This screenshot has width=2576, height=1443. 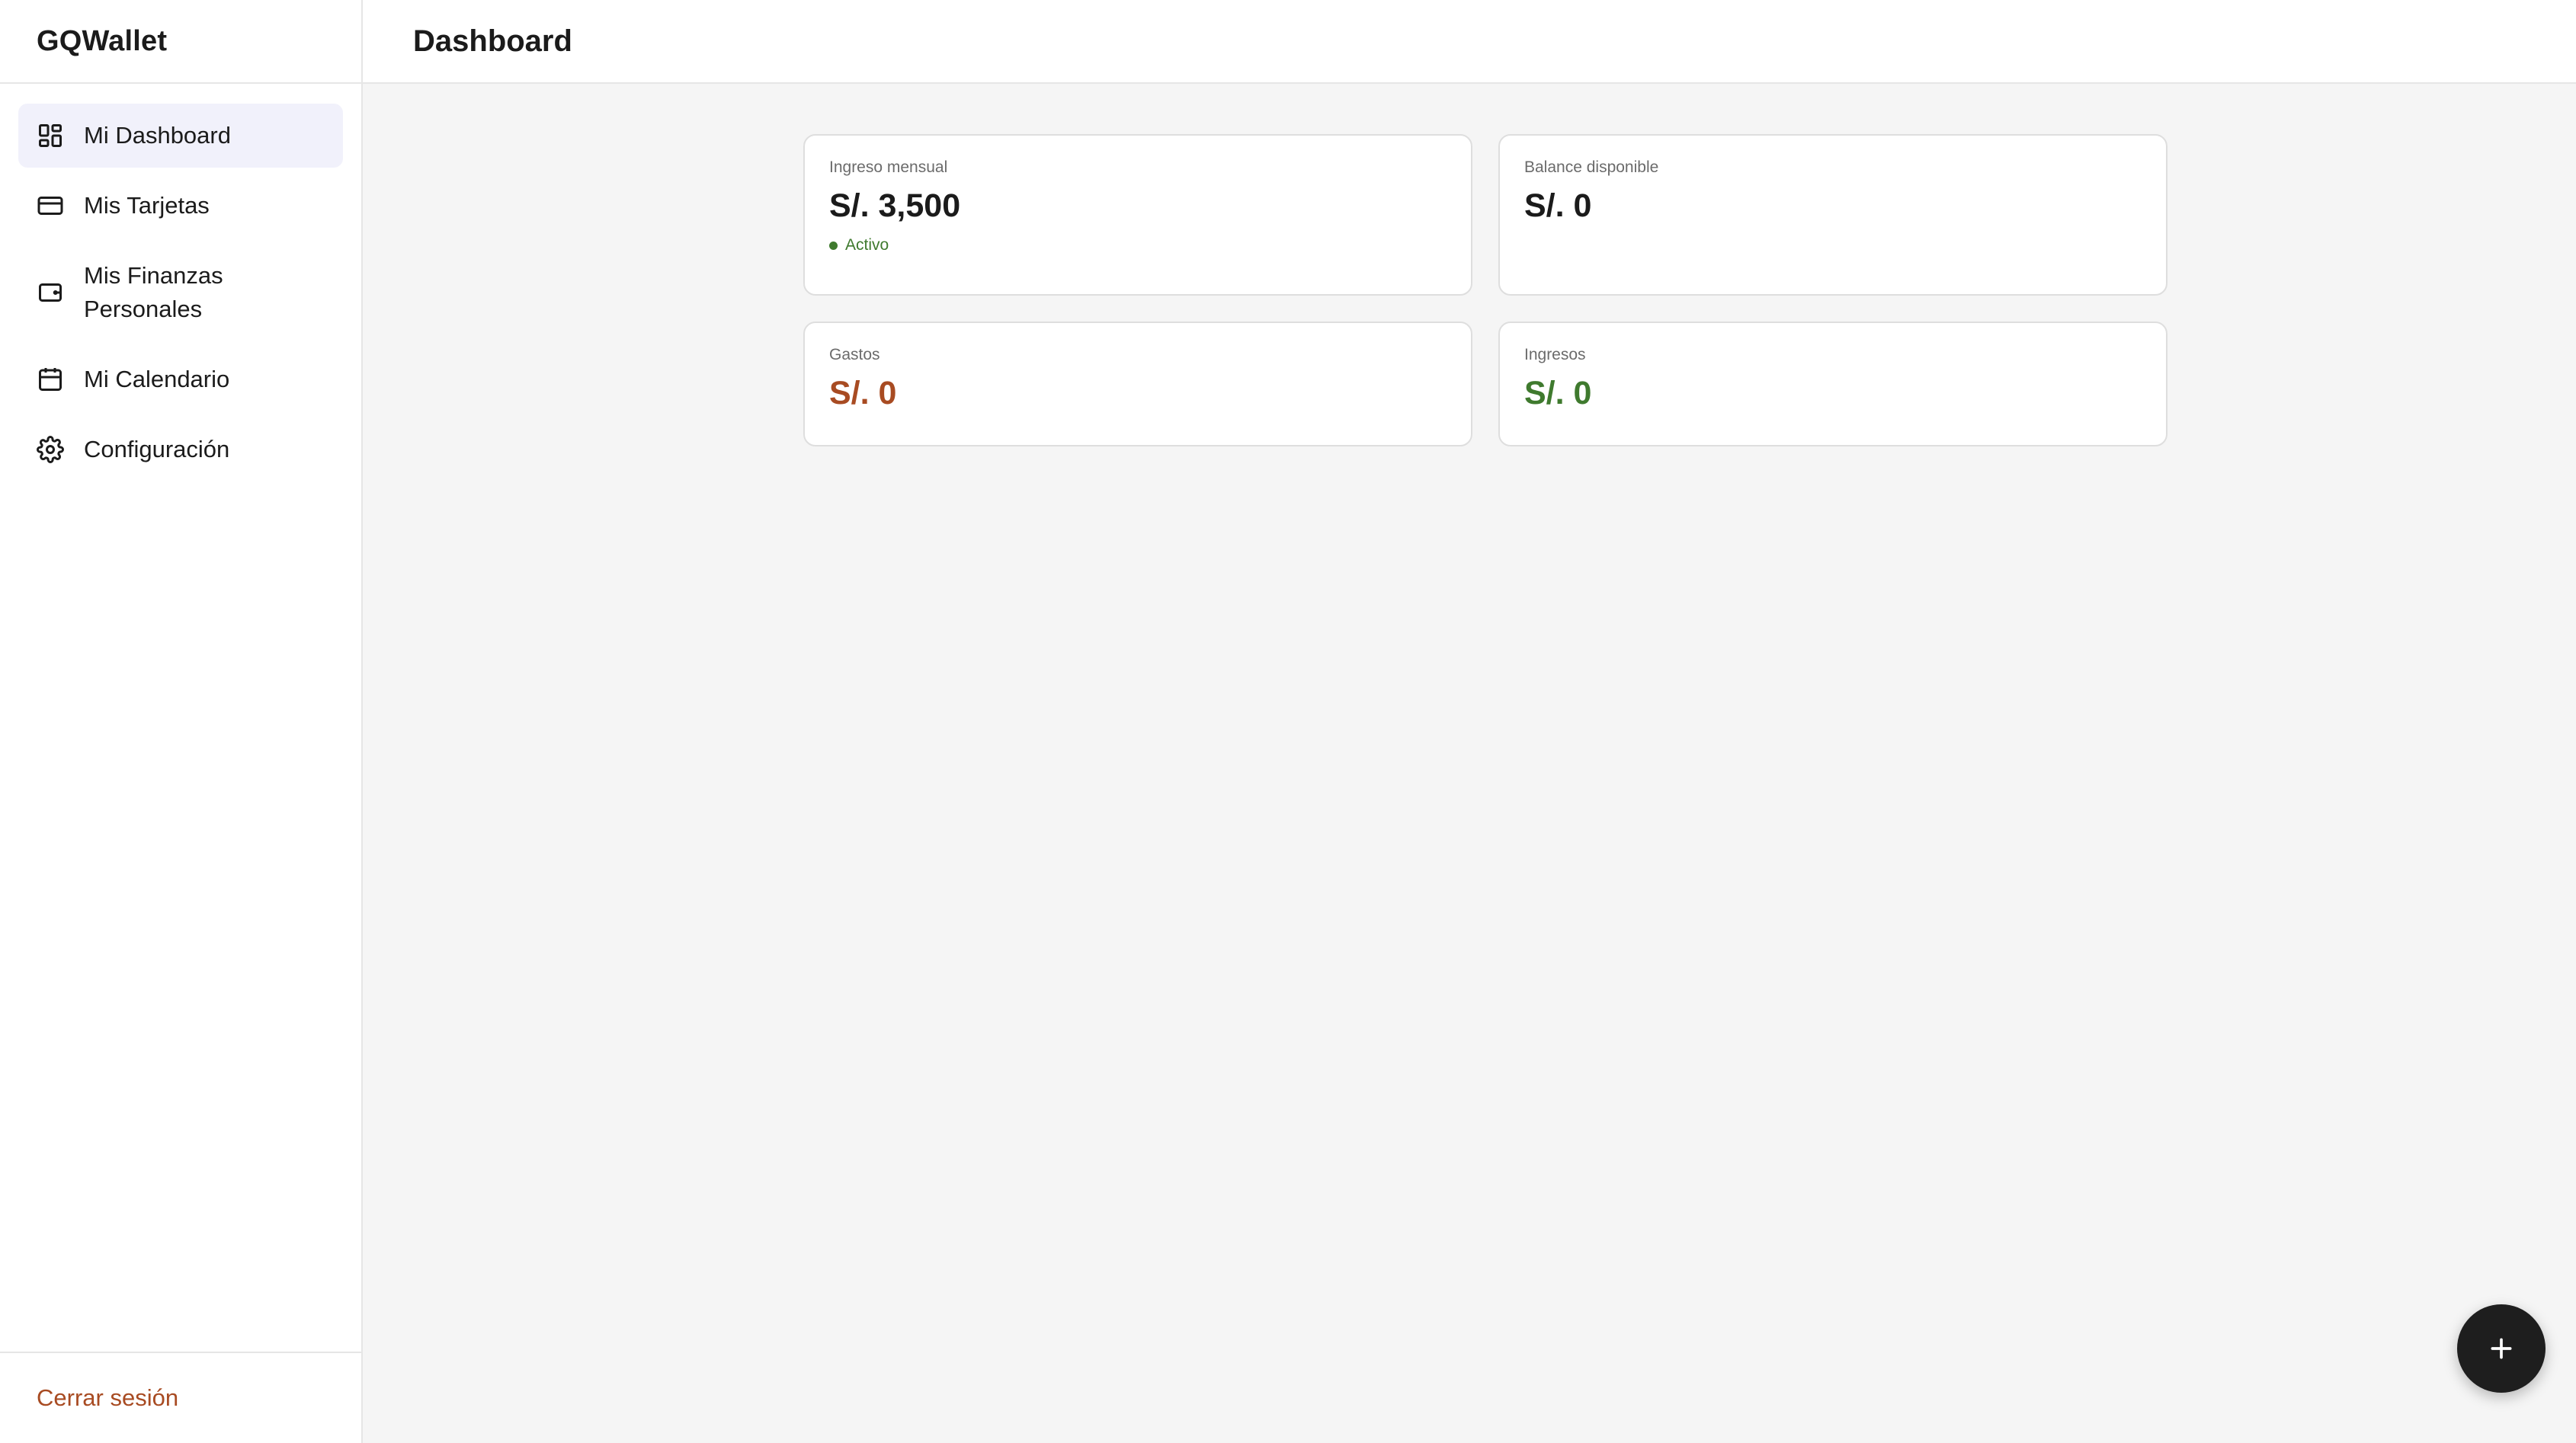 What do you see at coordinates (50, 379) in the screenshot?
I see `calendar-icon` at bounding box center [50, 379].